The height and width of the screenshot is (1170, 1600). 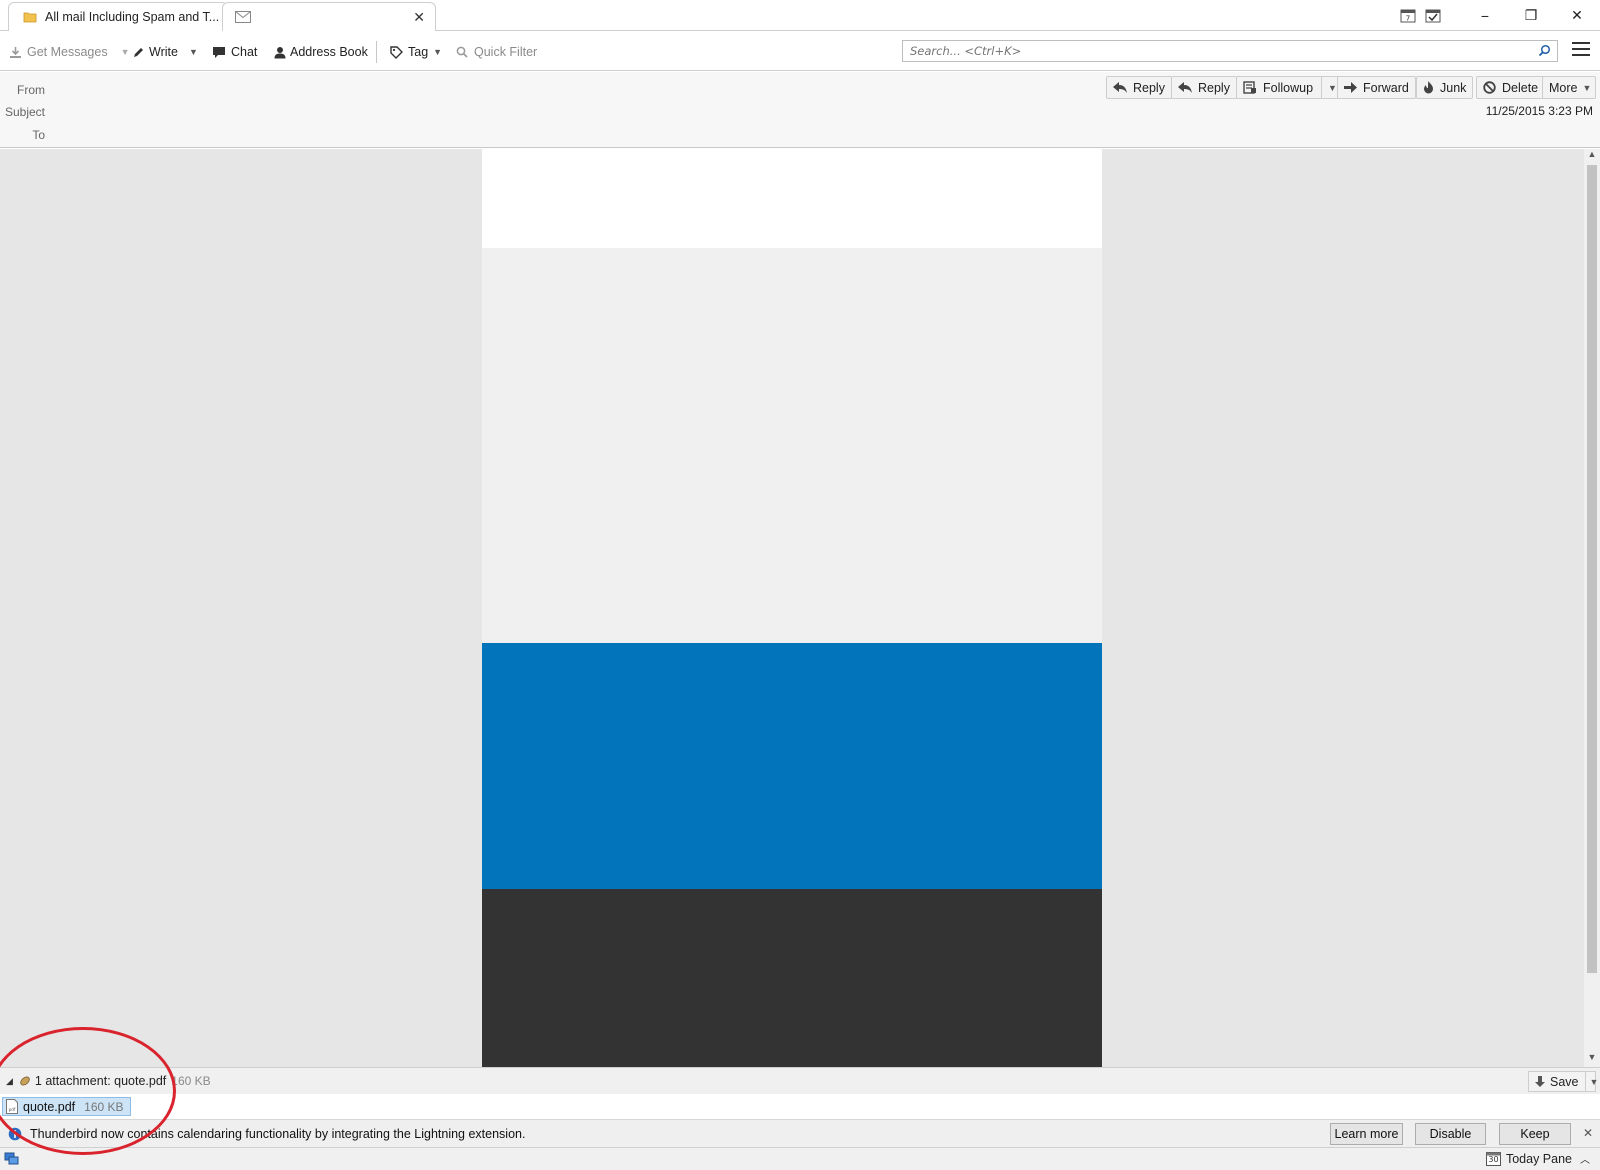 I want to click on pencil-icon, so click(x=139, y=52).